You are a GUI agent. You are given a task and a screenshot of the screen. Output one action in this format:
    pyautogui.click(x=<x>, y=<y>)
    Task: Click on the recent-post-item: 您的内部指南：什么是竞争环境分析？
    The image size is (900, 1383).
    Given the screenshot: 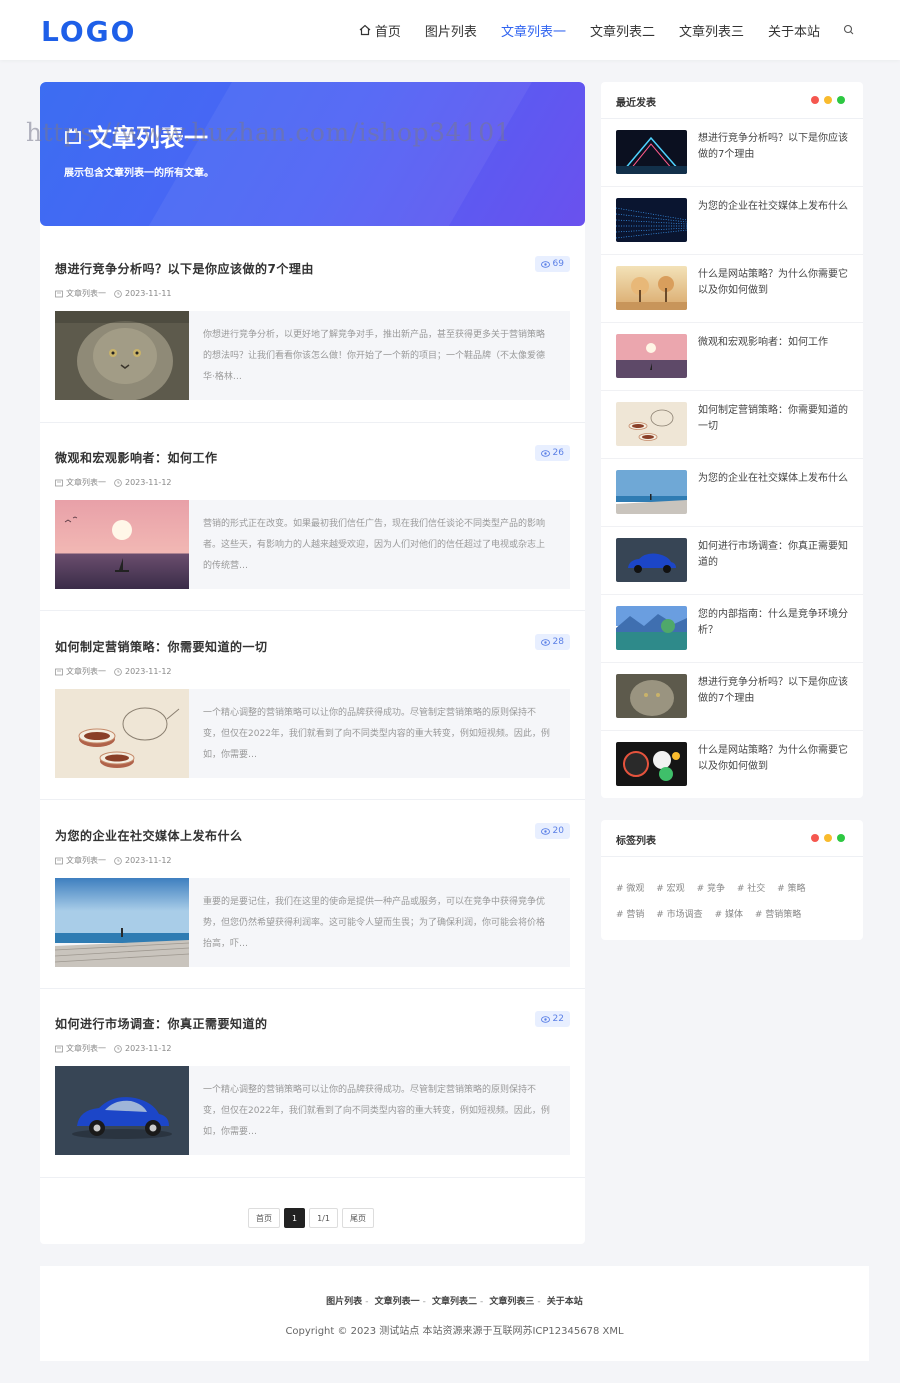 What is the action you would take?
    pyautogui.click(x=732, y=628)
    